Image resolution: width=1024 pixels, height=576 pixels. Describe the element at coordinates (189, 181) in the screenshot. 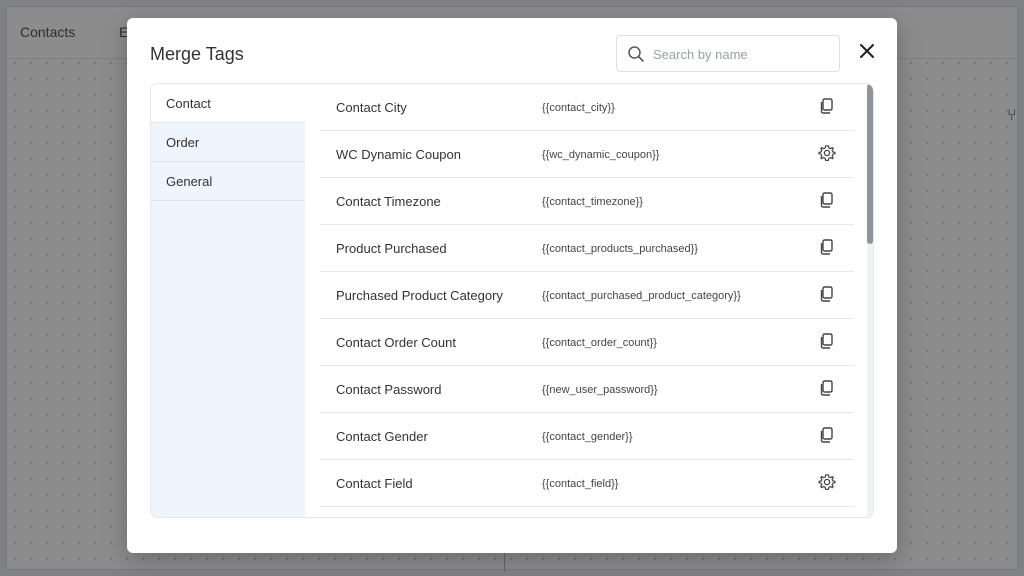

I see `sidebar-item-label: General` at that location.